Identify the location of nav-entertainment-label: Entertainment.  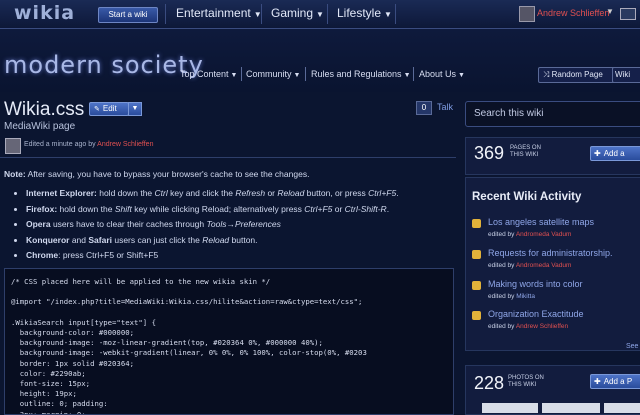
(213, 13).